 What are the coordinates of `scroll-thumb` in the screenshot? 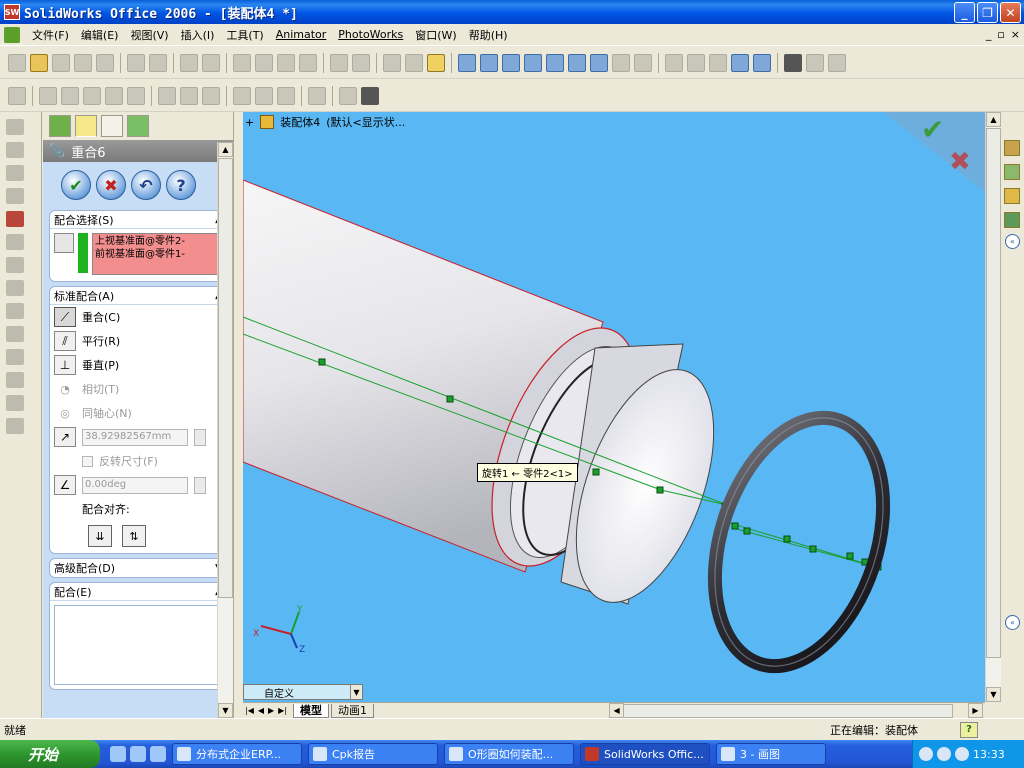 It's located at (225, 378).